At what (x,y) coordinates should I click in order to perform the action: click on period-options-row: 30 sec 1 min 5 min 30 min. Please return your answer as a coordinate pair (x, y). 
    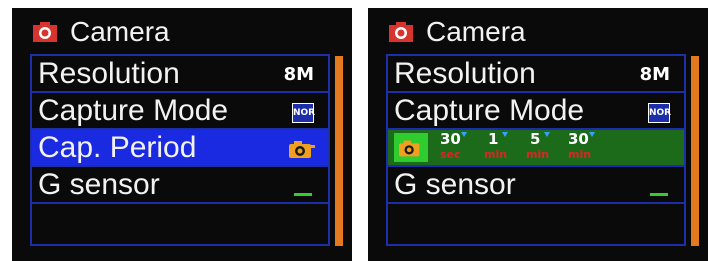
    Looking at the image, I should click on (536, 147).